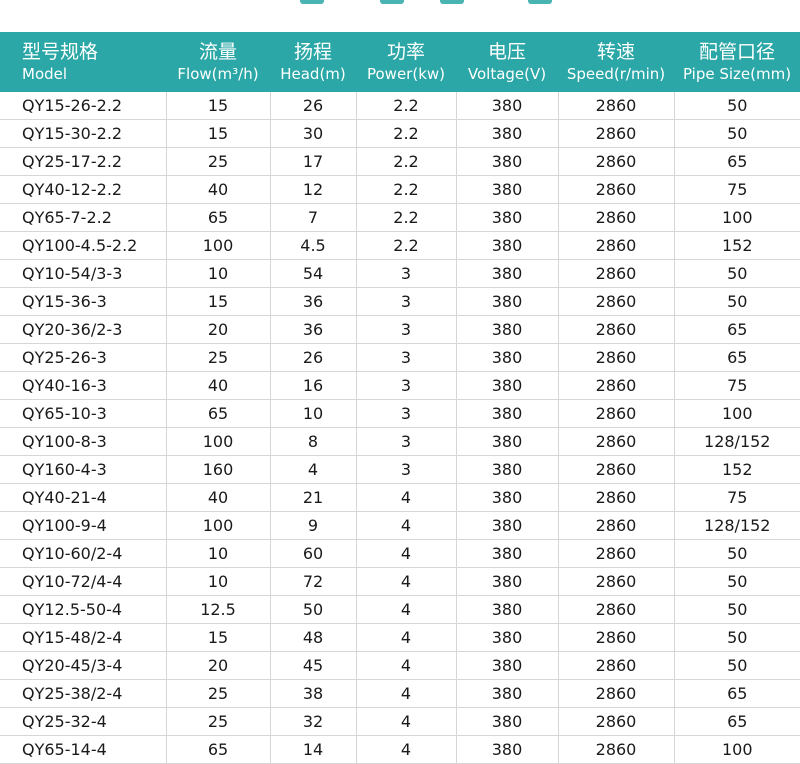  Describe the element at coordinates (615, 52) in the screenshot. I see `header-speed-zh: 转速` at that location.